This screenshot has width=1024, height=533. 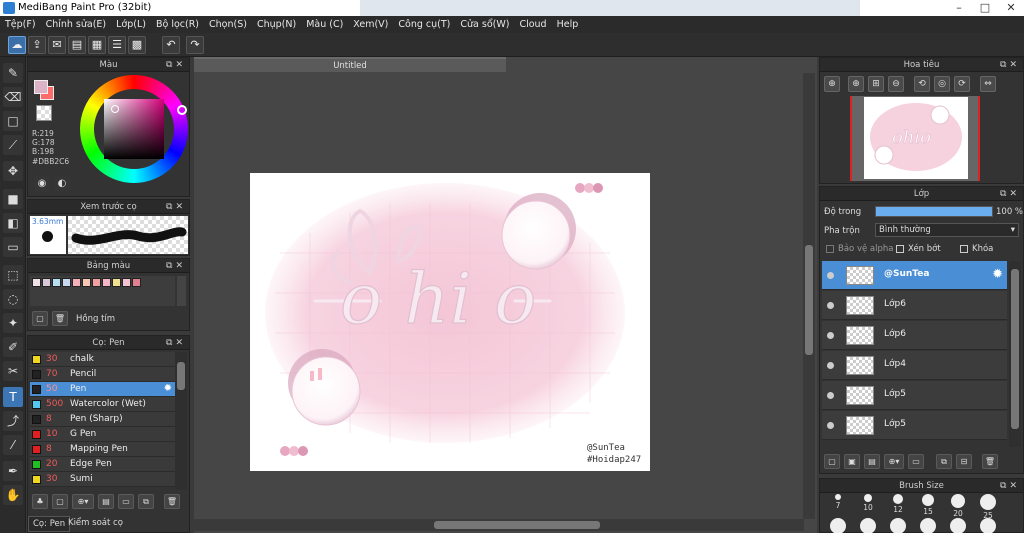 What do you see at coordinates (568, 24) in the screenshot?
I see `menu-help: Help` at bounding box center [568, 24].